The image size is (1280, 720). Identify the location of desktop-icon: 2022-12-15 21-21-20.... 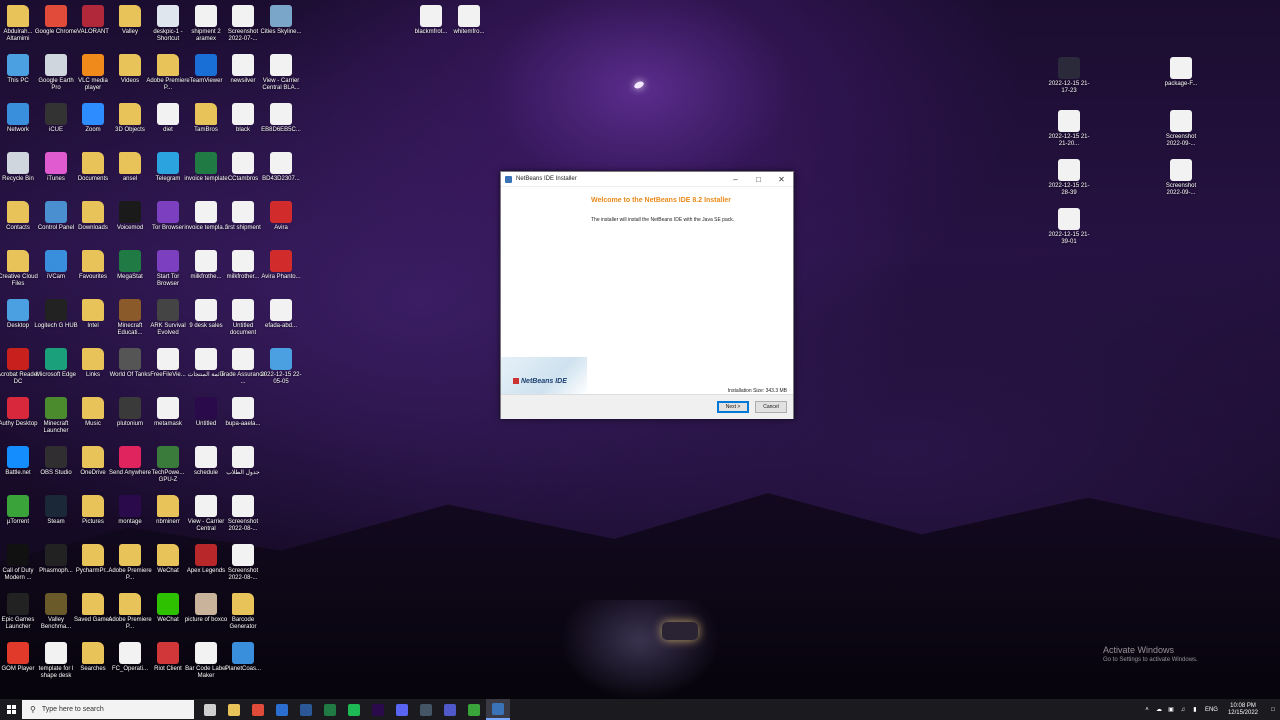
(1069, 134).